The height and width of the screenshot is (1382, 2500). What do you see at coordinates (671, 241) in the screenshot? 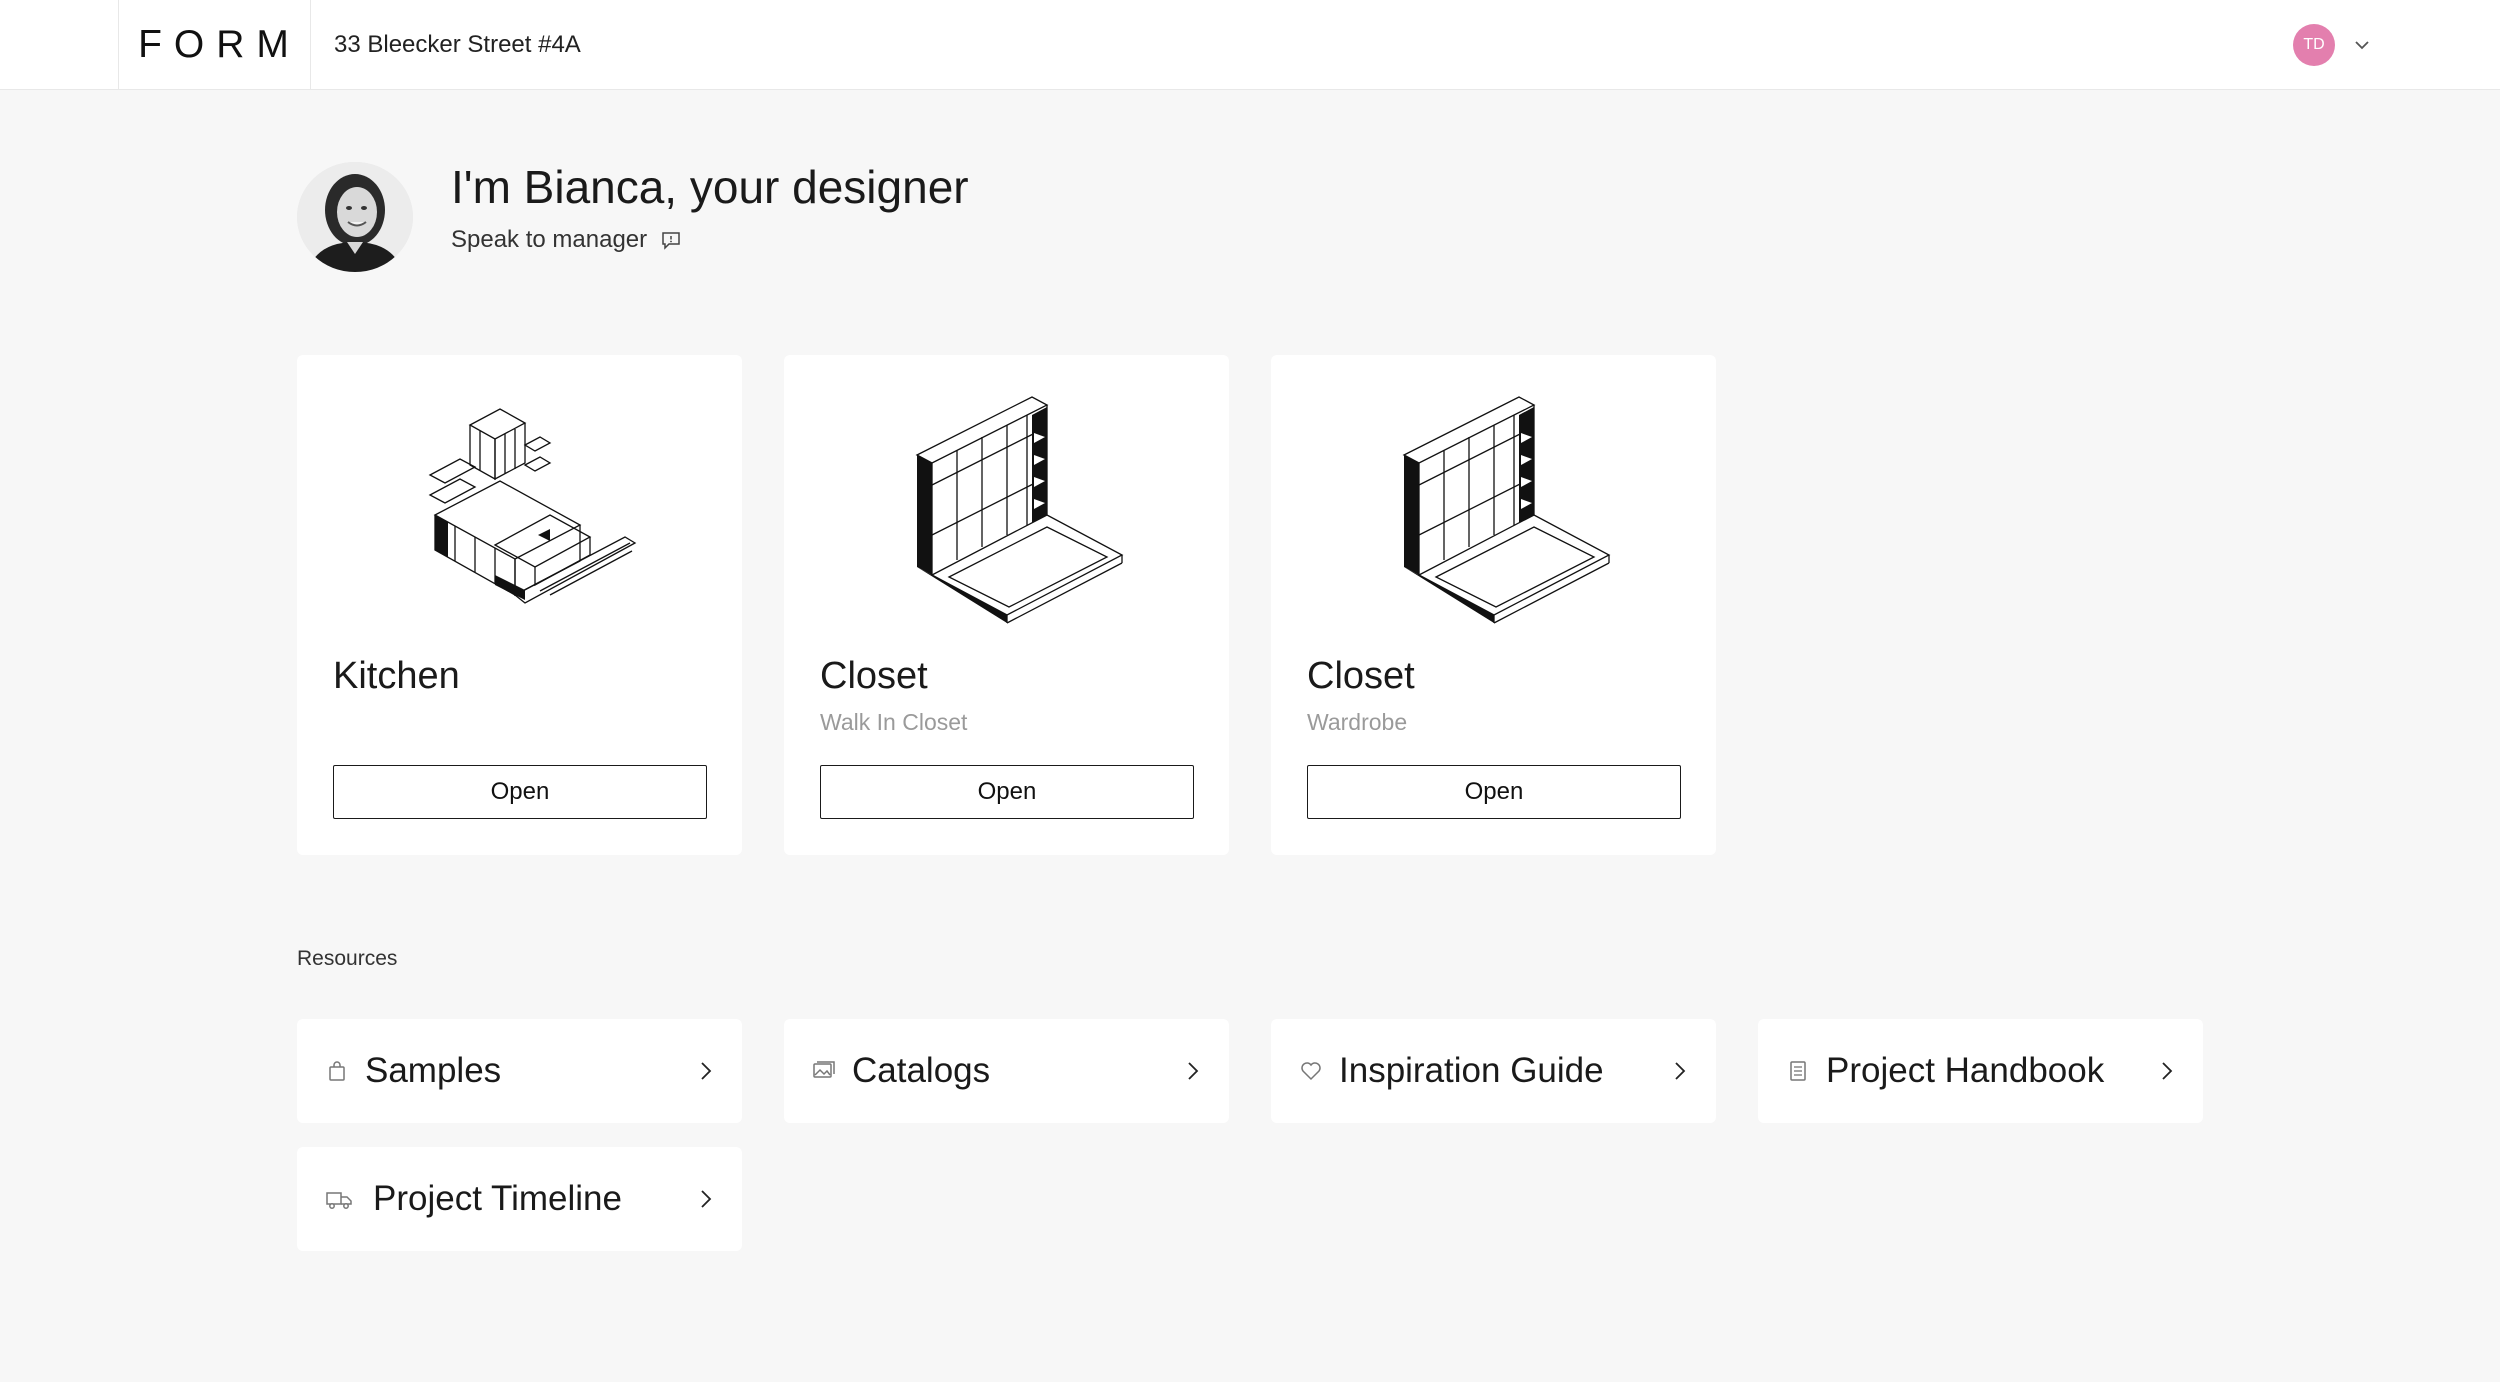
I see `chat-bubble-icon` at bounding box center [671, 241].